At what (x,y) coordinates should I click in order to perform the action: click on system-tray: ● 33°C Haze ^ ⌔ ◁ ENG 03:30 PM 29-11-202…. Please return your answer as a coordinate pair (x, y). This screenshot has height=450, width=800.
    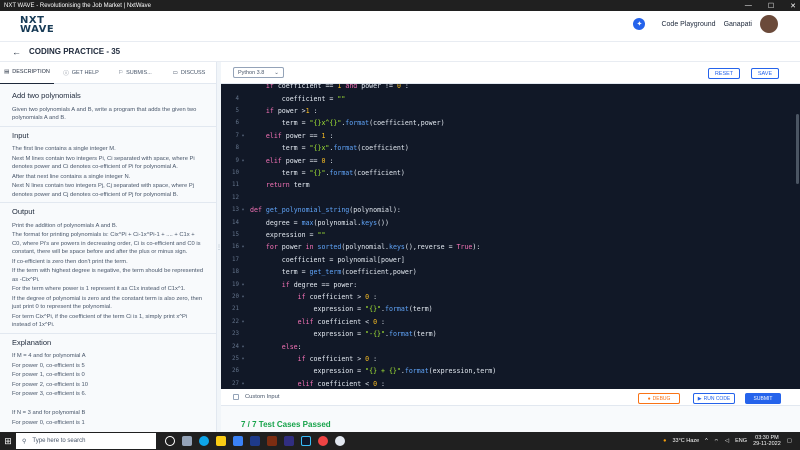
    Looking at the image, I should click on (727, 441).